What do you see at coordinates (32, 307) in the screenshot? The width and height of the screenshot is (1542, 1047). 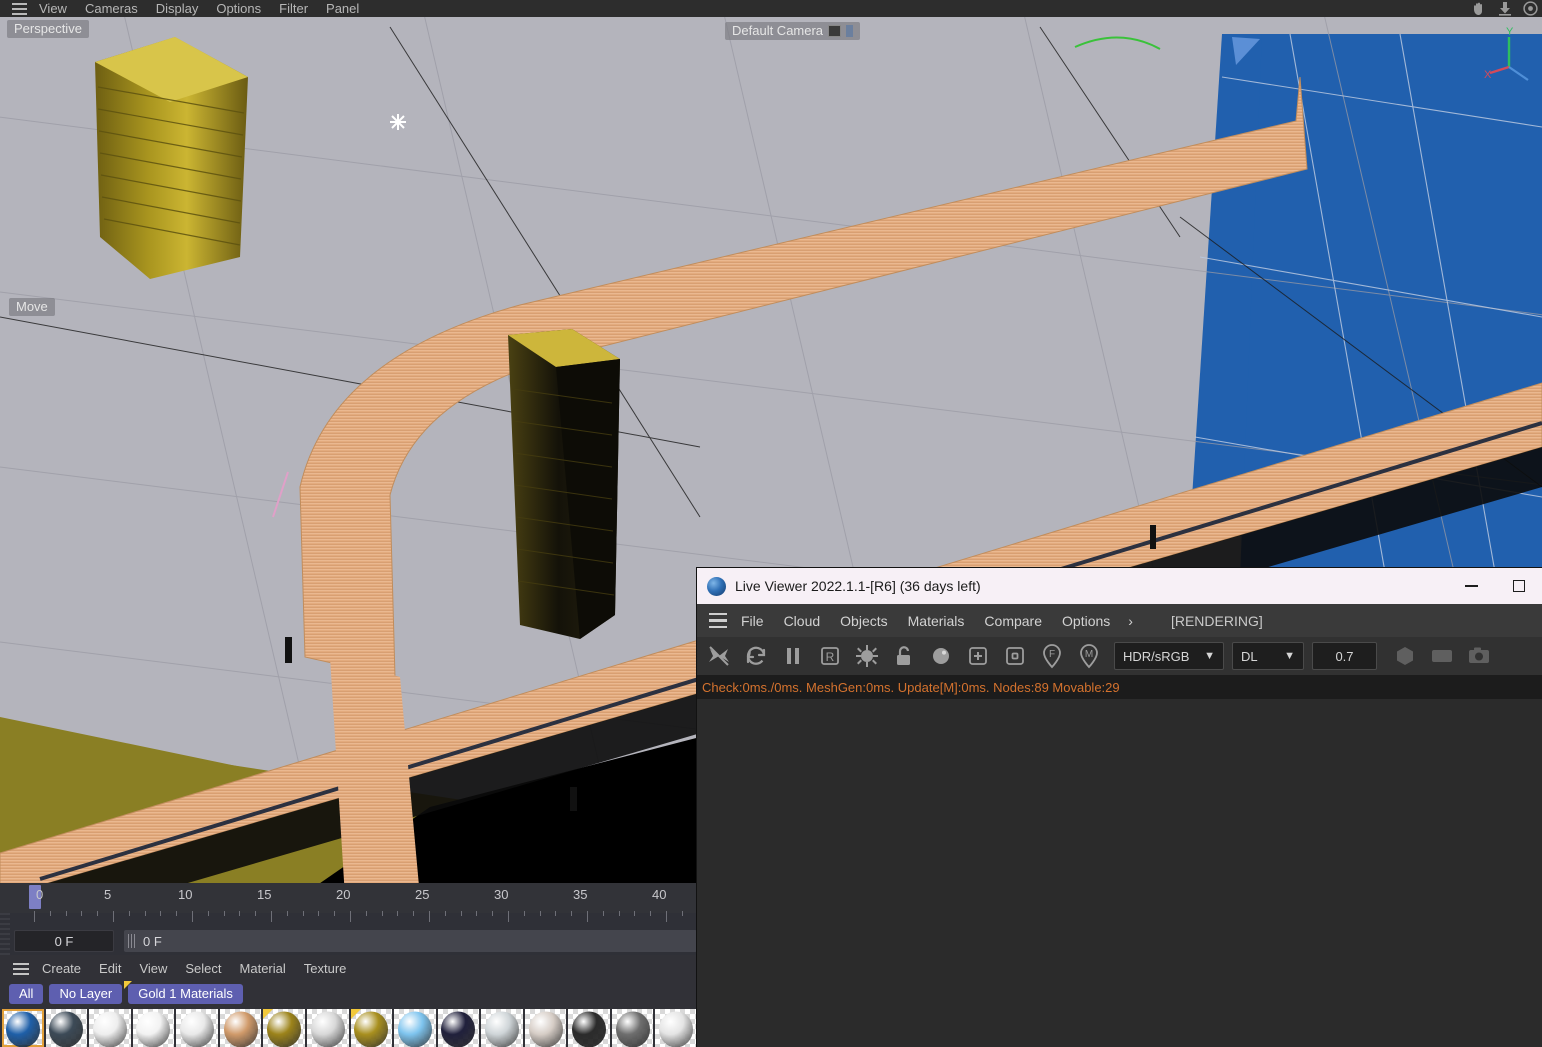 I see `viewport-move-label: Move` at bounding box center [32, 307].